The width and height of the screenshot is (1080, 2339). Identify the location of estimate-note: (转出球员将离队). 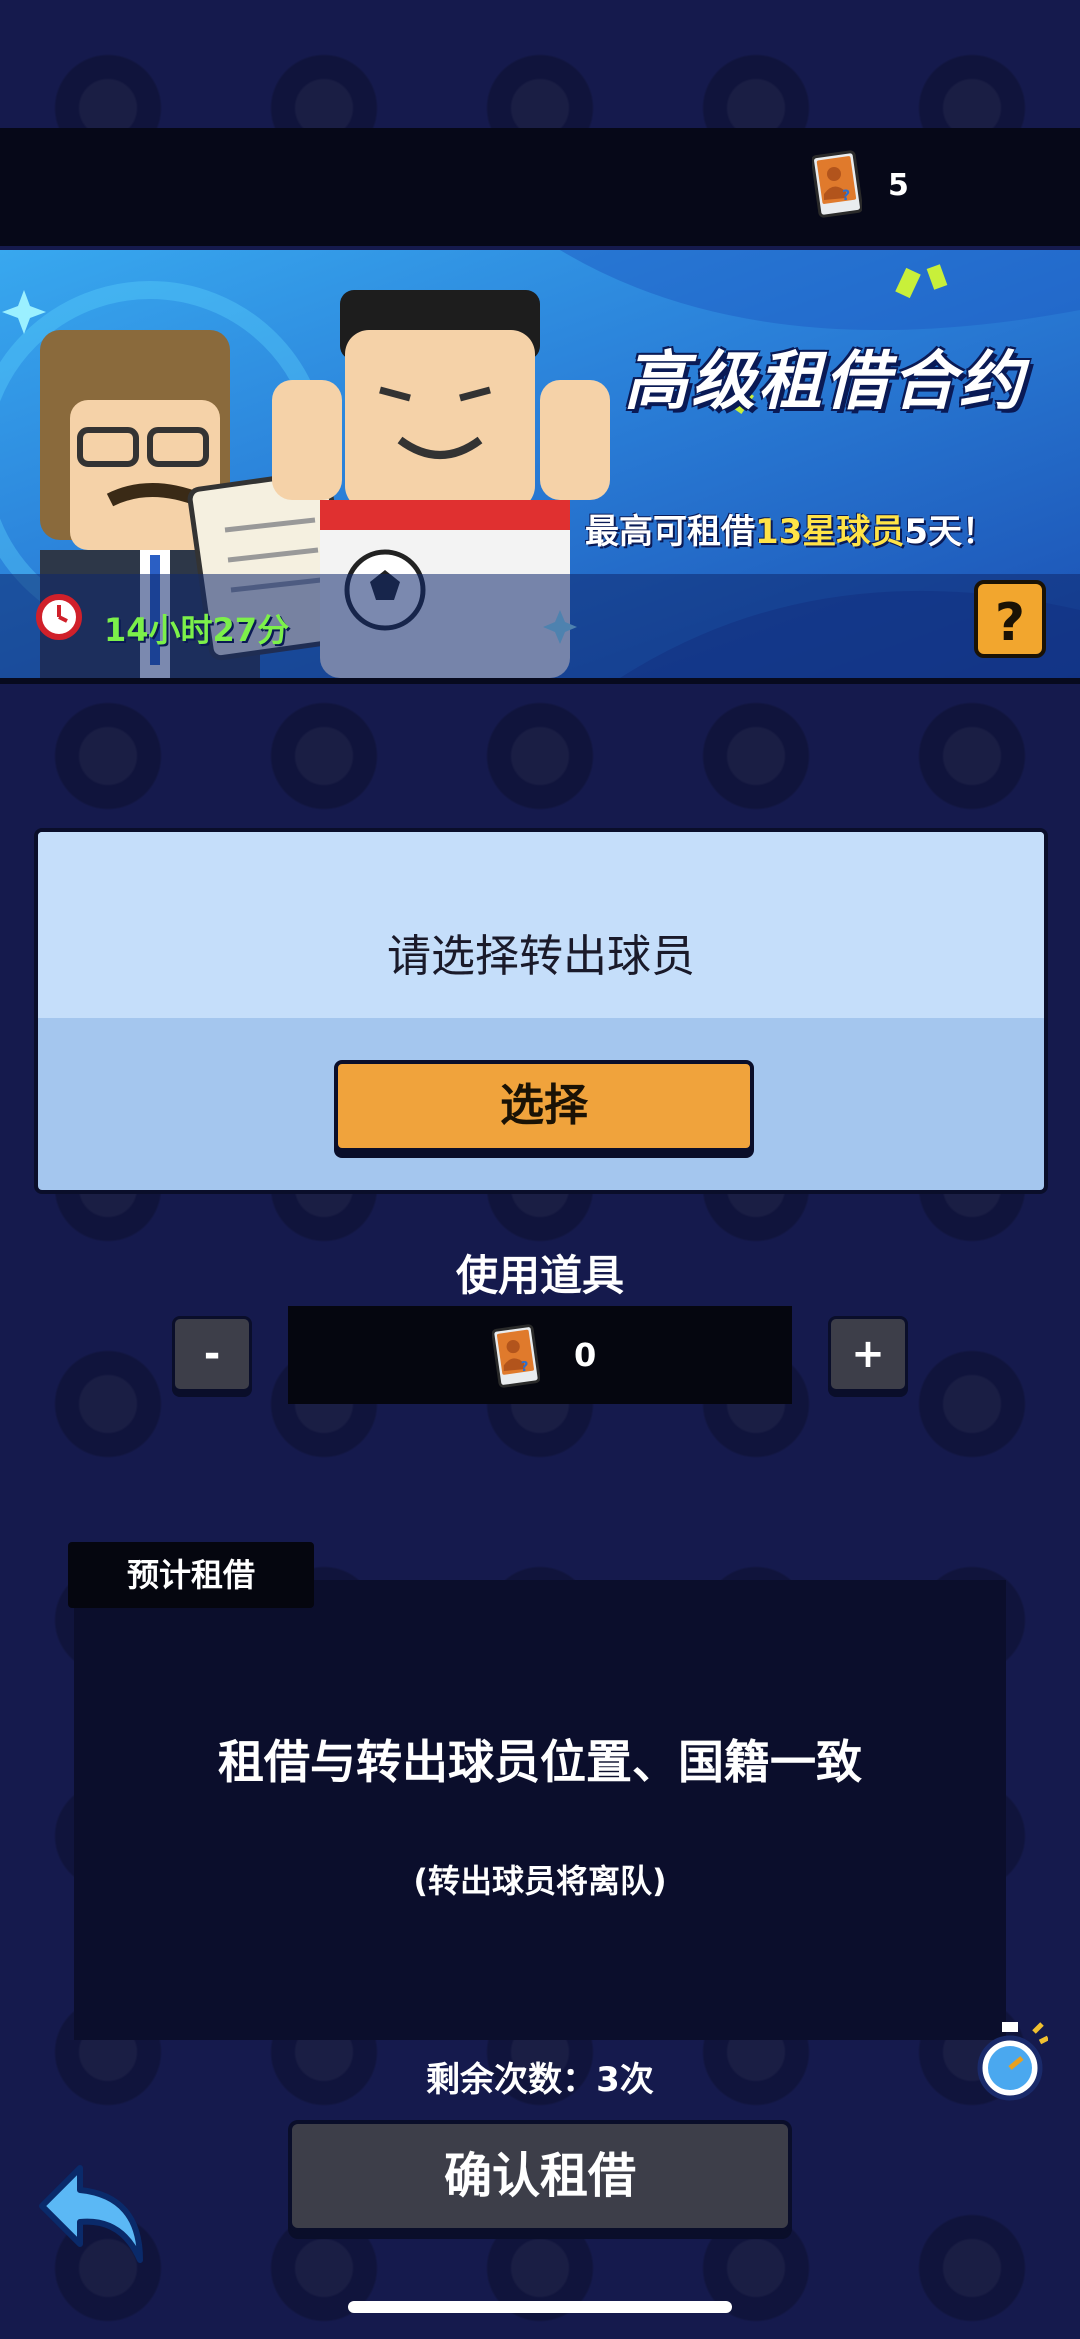
(540, 1881).